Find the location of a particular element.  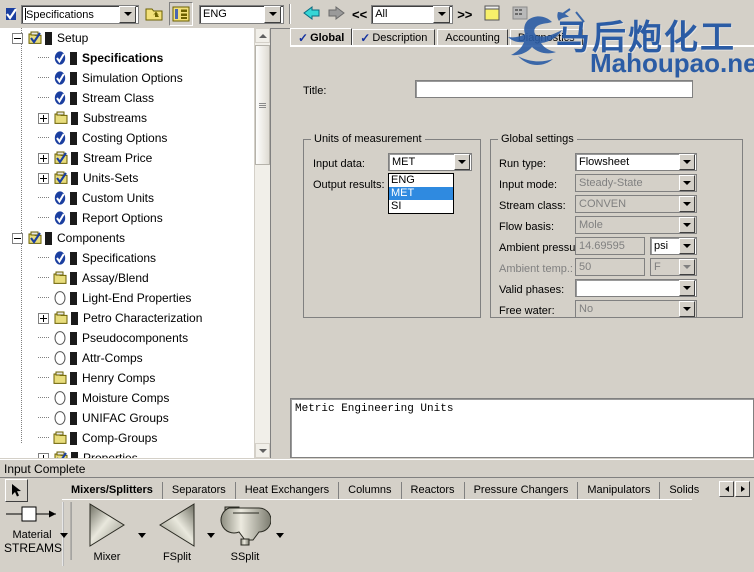

model-tab-mixers-splitters: Mixers/Splitters is located at coordinates (112, 490).